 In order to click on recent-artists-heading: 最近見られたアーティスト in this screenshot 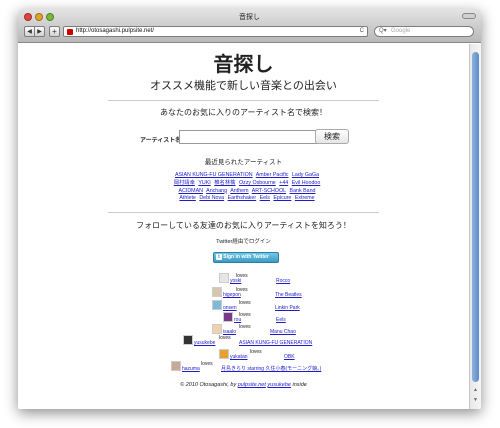, I will do `click(243, 162)`.